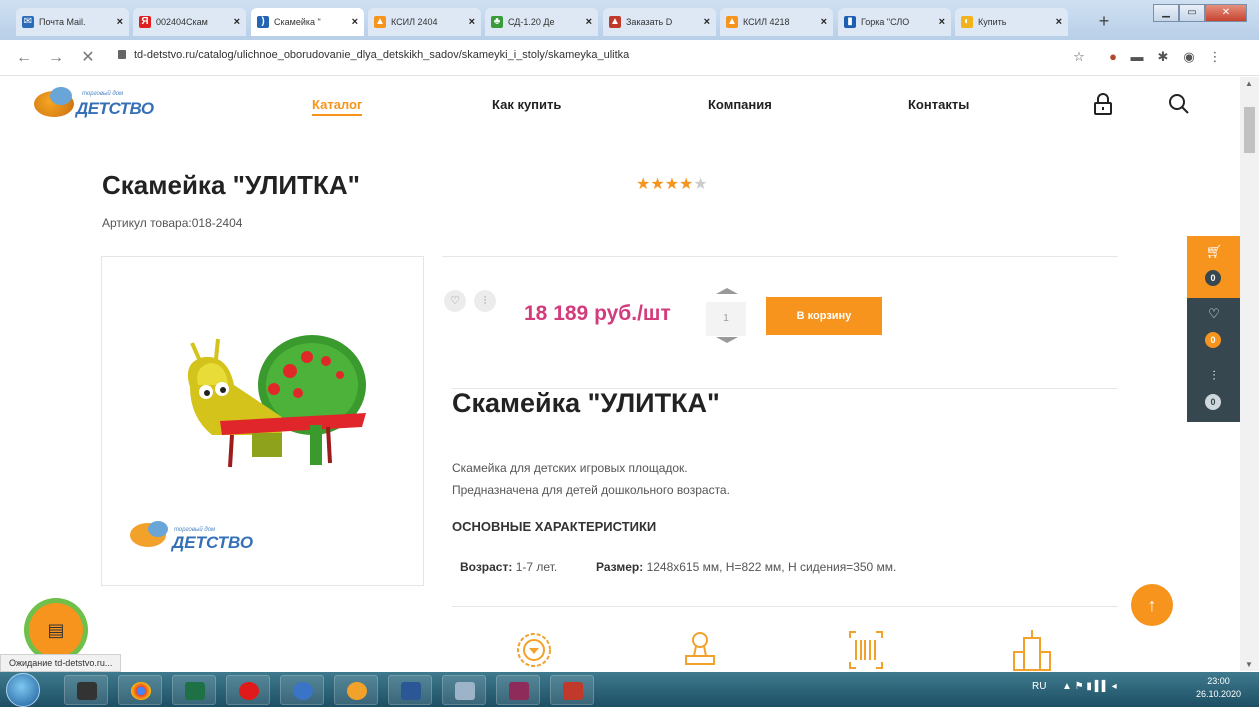 The image size is (1259, 707). Describe the element at coordinates (1166, 13) in the screenshot. I see `minimize-button: ▁` at that location.